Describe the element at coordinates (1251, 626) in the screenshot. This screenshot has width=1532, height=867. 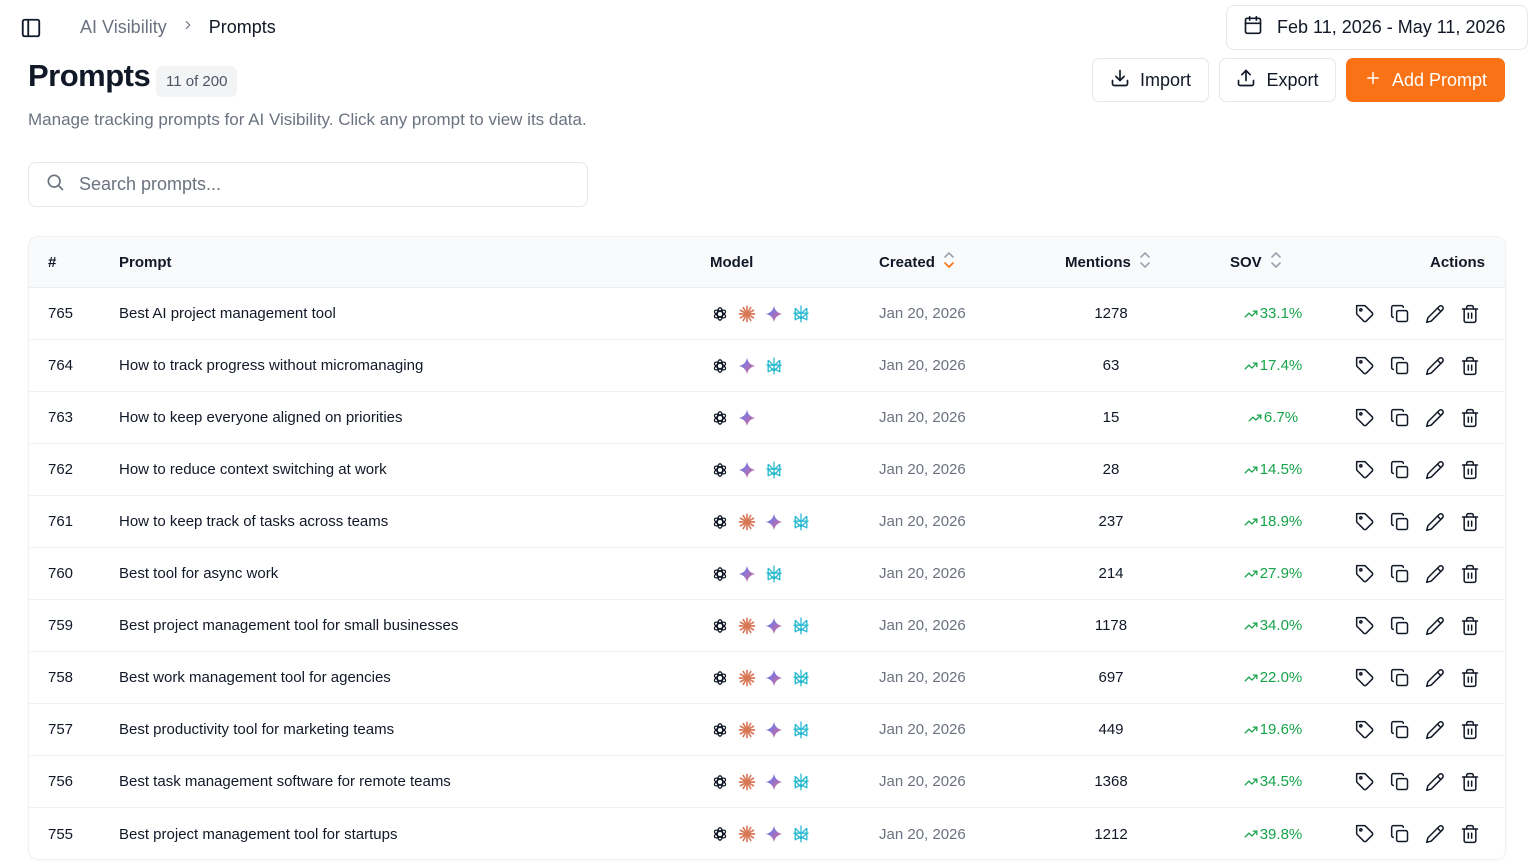
I see `trending-up-icon` at that location.